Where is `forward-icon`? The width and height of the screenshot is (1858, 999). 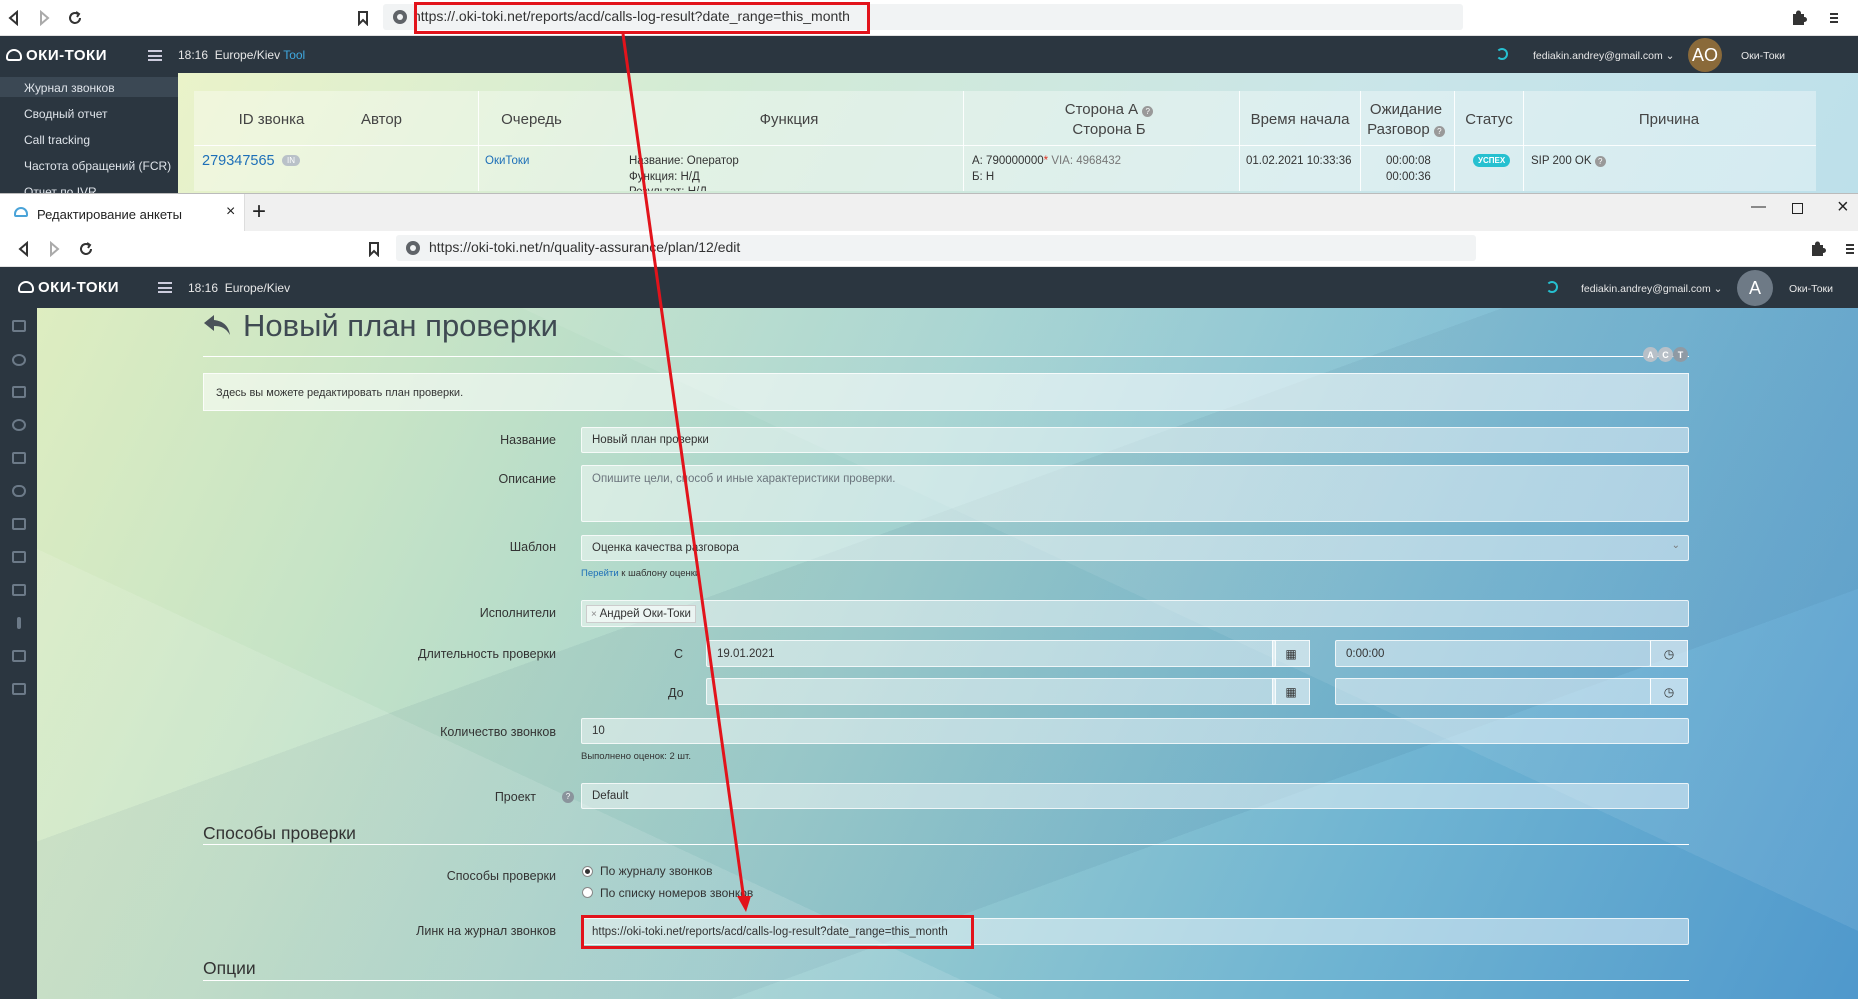 forward-icon is located at coordinates (44, 18).